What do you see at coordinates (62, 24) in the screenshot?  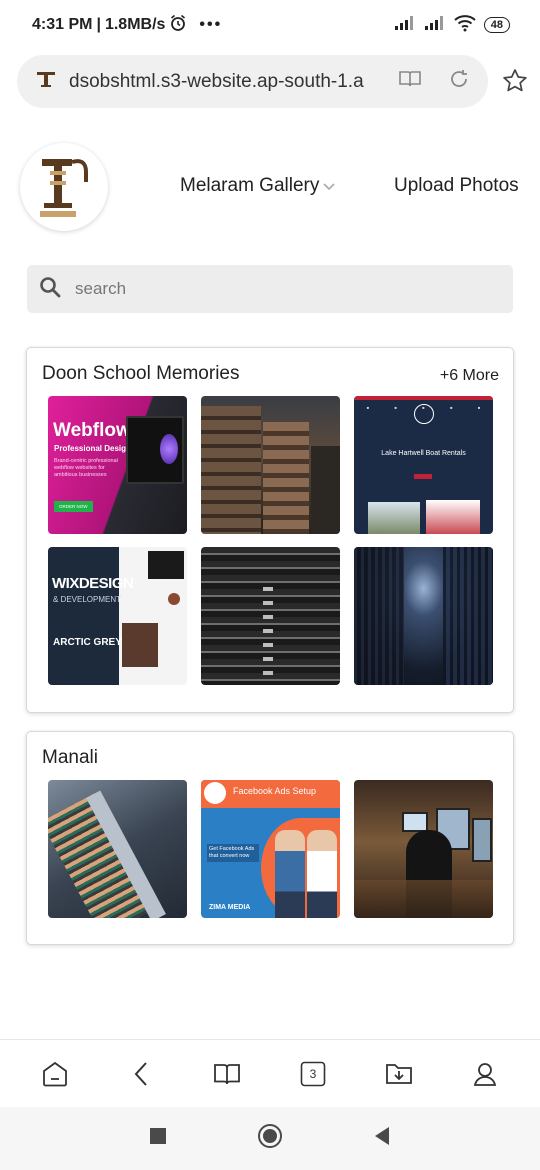 I see `status-time: 4:31 PM` at bounding box center [62, 24].